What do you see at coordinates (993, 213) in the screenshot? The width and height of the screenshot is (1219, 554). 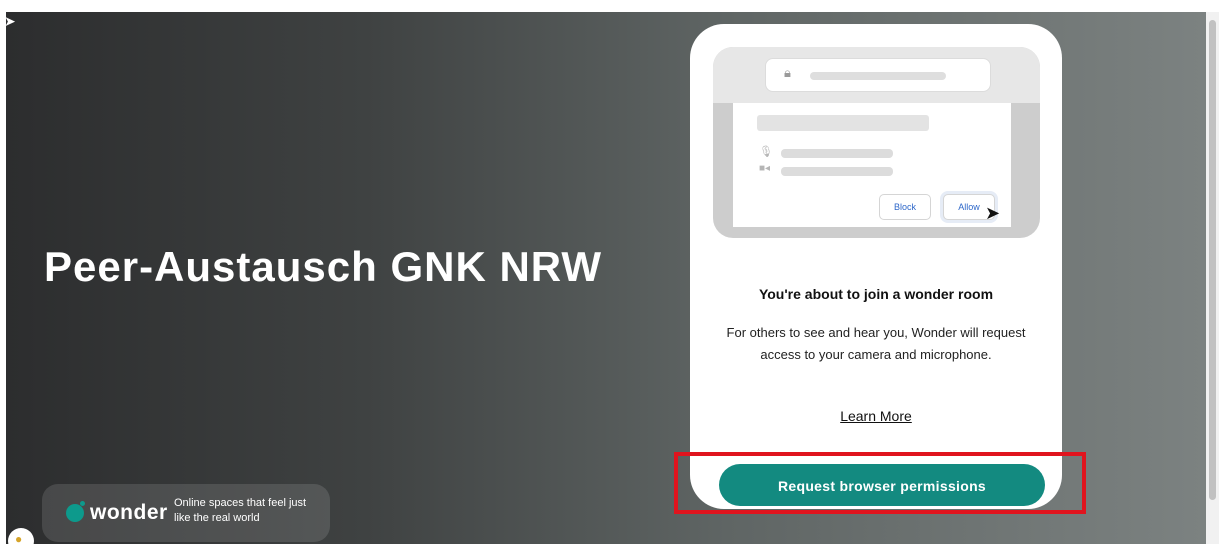 I see `pointer-cursor-icon: ➤` at bounding box center [993, 213].